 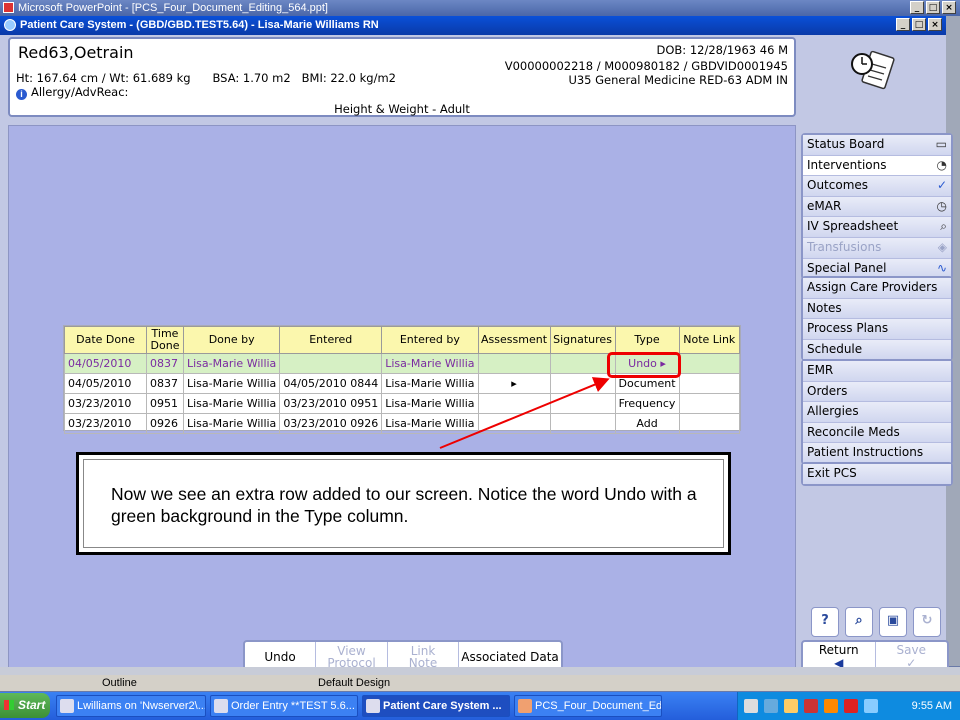 What do you see at coordinates (105, 383) in the screenshot?
I see `cell-date: 04/05/2010` at bounding box center [105, 383].